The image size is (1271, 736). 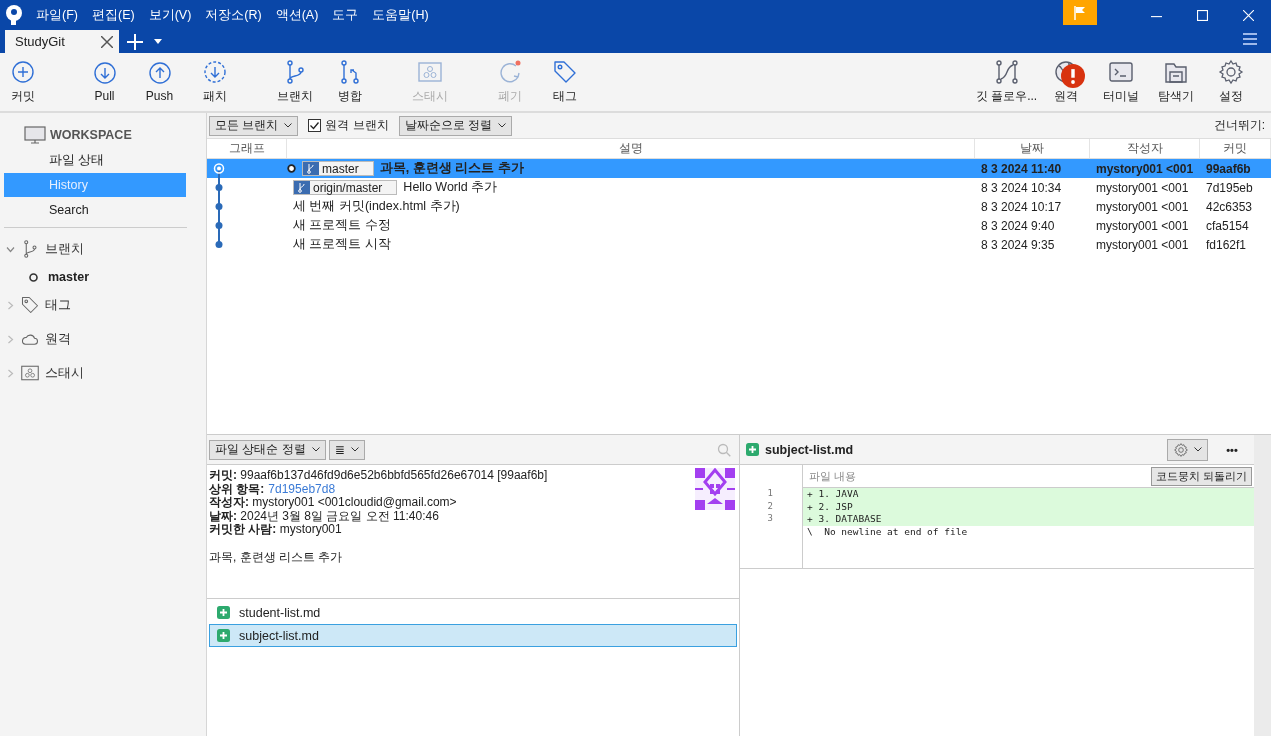 I want to click on maximize-icon, so click(x=1202, y=15).